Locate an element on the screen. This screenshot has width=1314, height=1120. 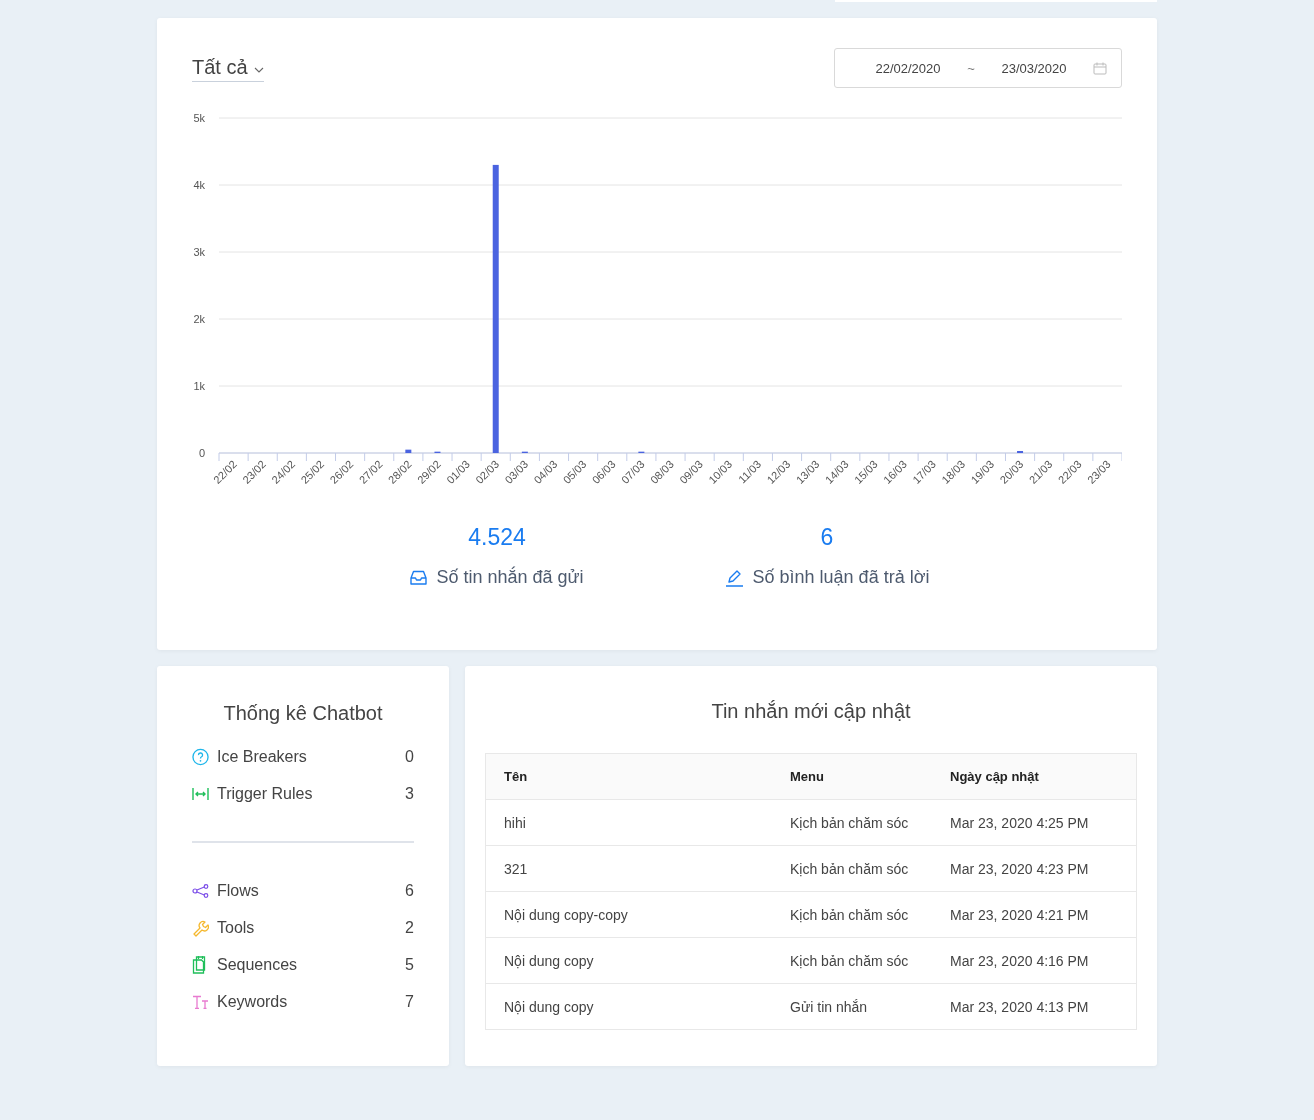
table-cell: Mar 23, 2020 4:23 PM is located at coordinates (1034, 868).